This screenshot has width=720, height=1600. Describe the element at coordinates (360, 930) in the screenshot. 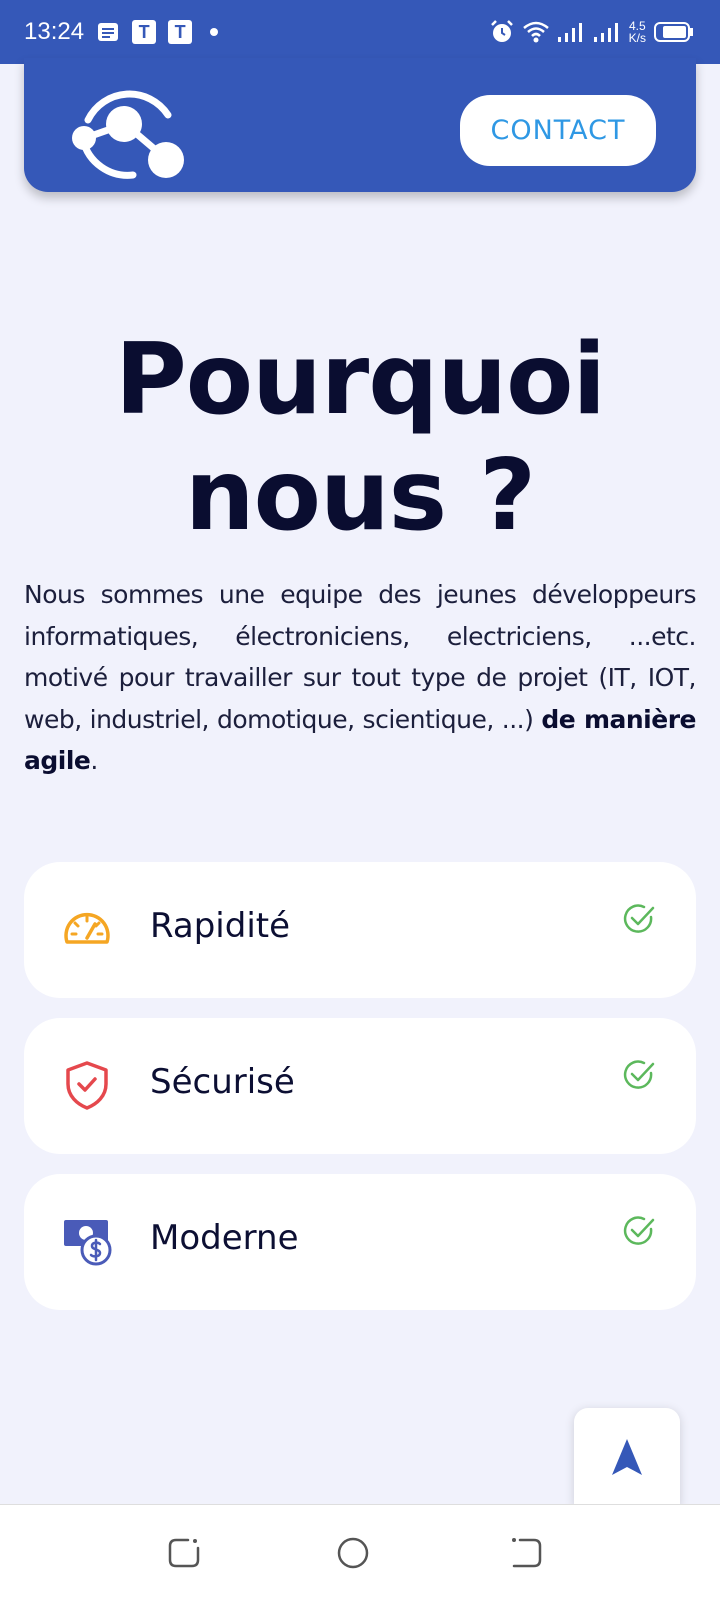

I see `feature-card-rapidite: Rapidité` at that location.